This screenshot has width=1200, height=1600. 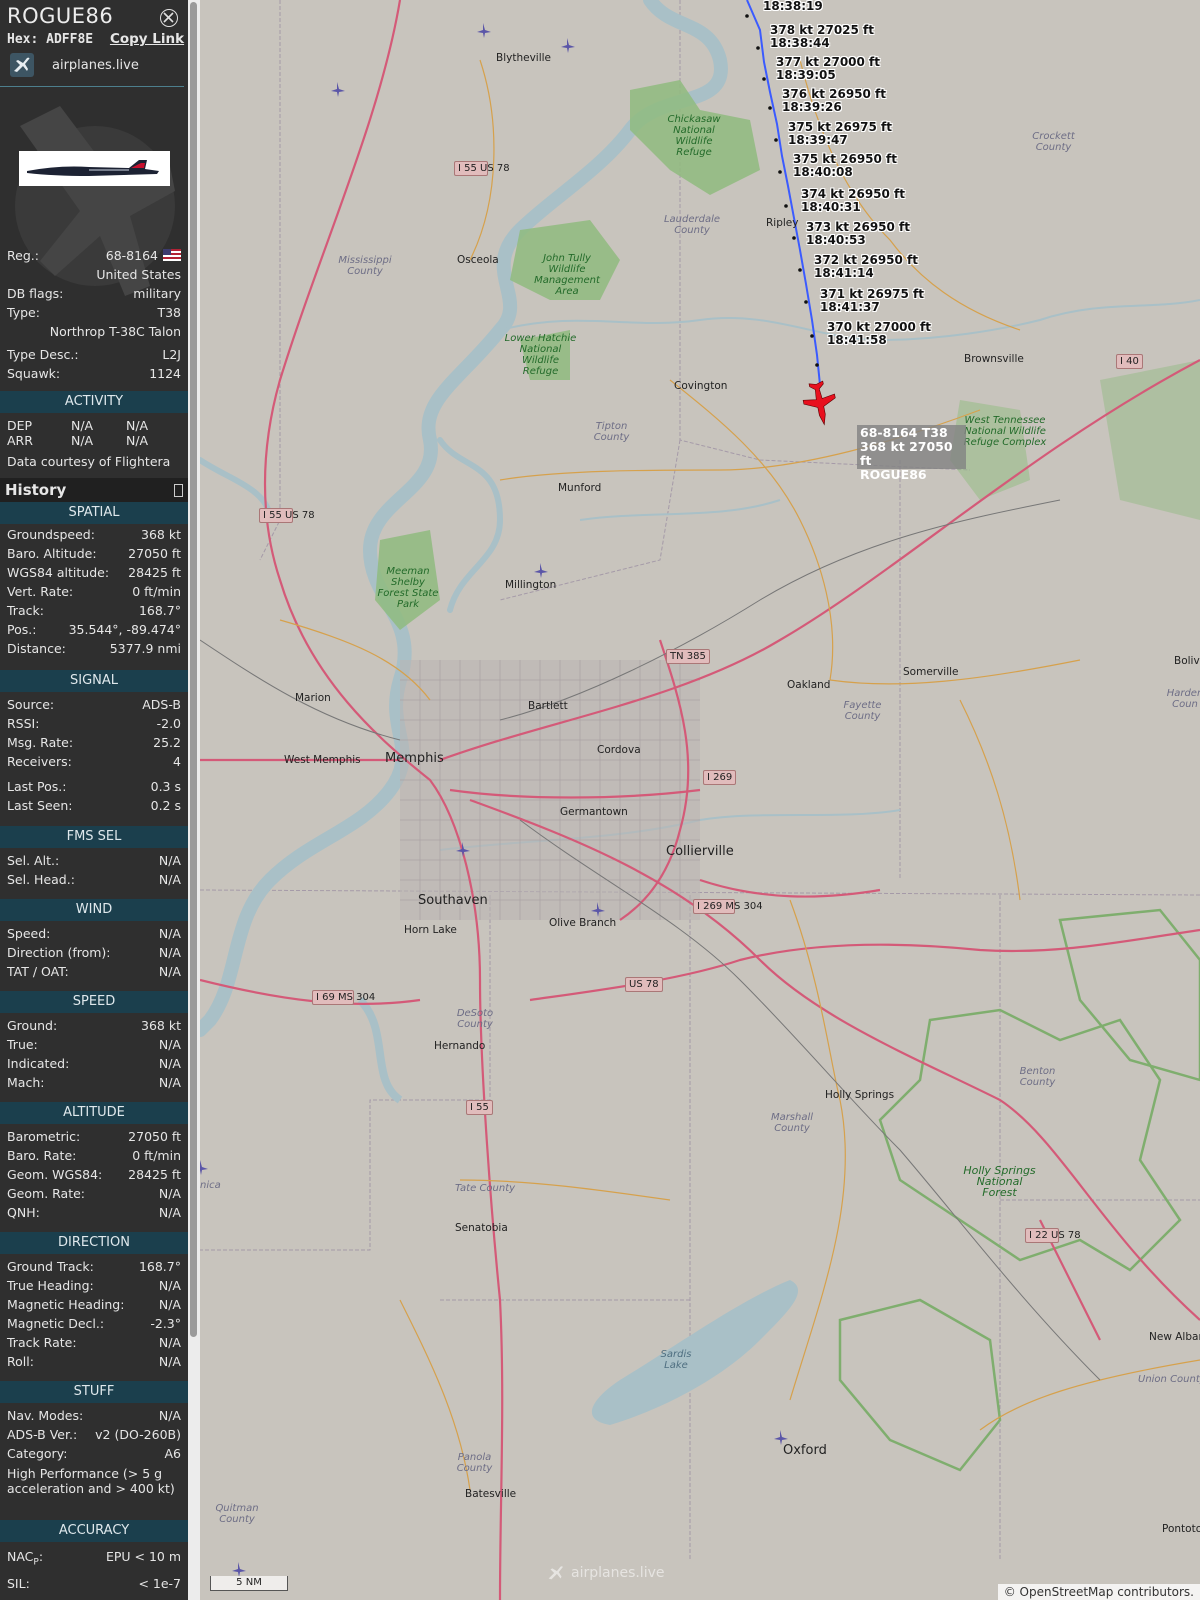 What do you see at coordinates (94, 704) in the screenshot?
I see `signal-row: Source: ADS-B` at bounding box center [94, 704].